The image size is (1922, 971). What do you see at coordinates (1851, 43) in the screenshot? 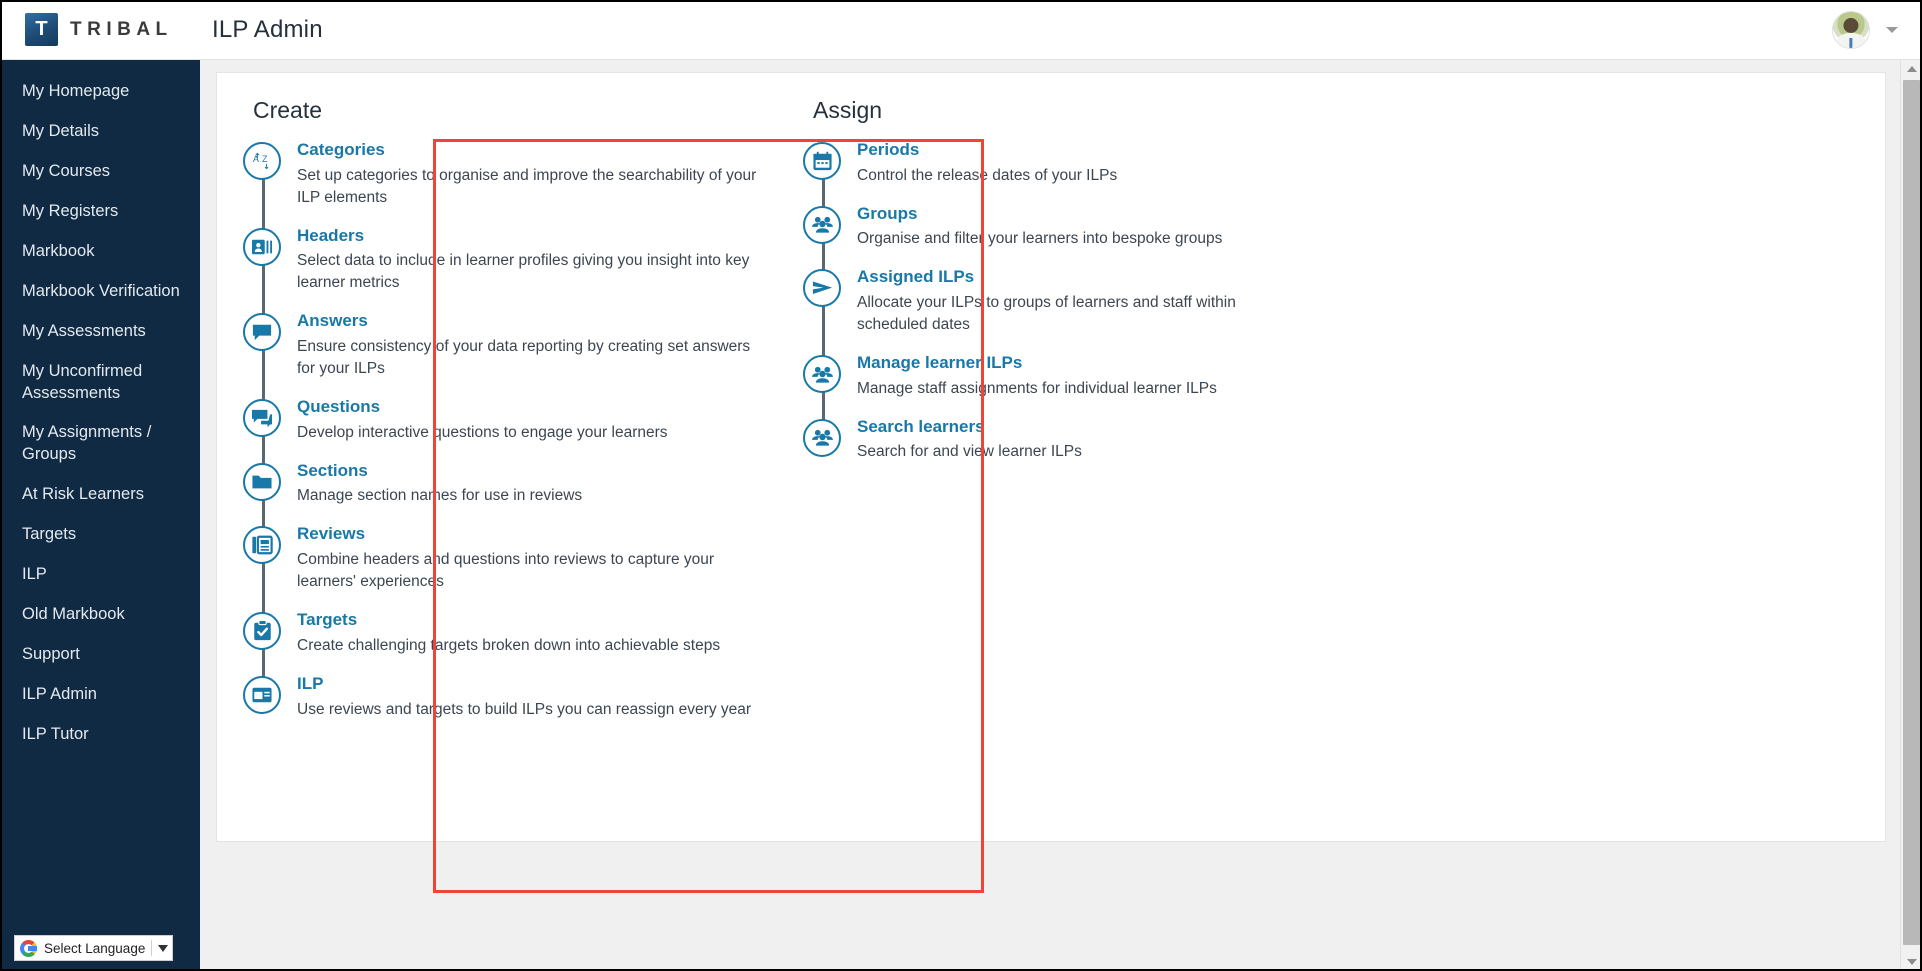
I see `avatar-tie` at bounding box center [1851, 43].